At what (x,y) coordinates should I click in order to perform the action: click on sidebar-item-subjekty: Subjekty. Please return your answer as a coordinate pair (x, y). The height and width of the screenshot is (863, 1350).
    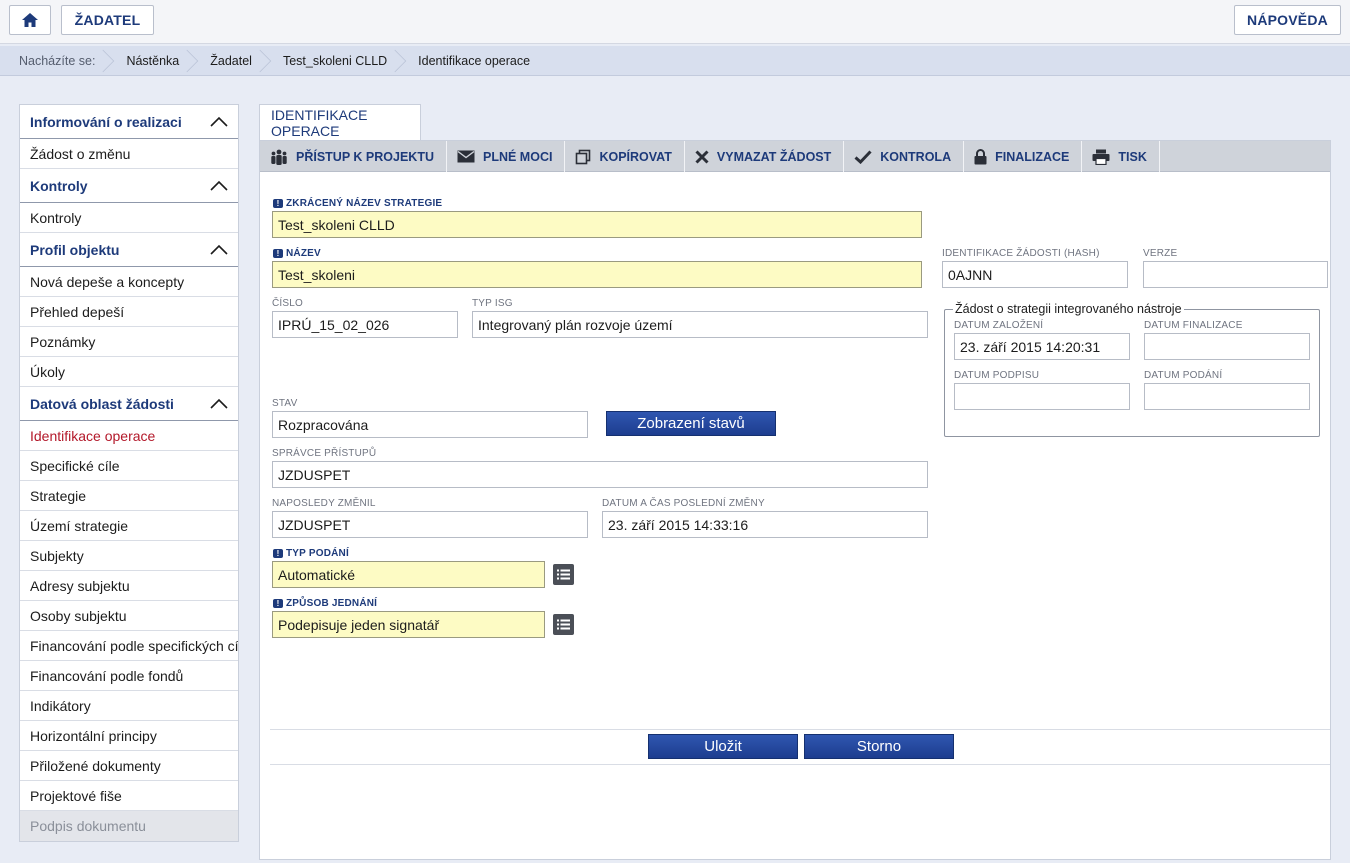
    Looking at the image, I should click on (129, 556).